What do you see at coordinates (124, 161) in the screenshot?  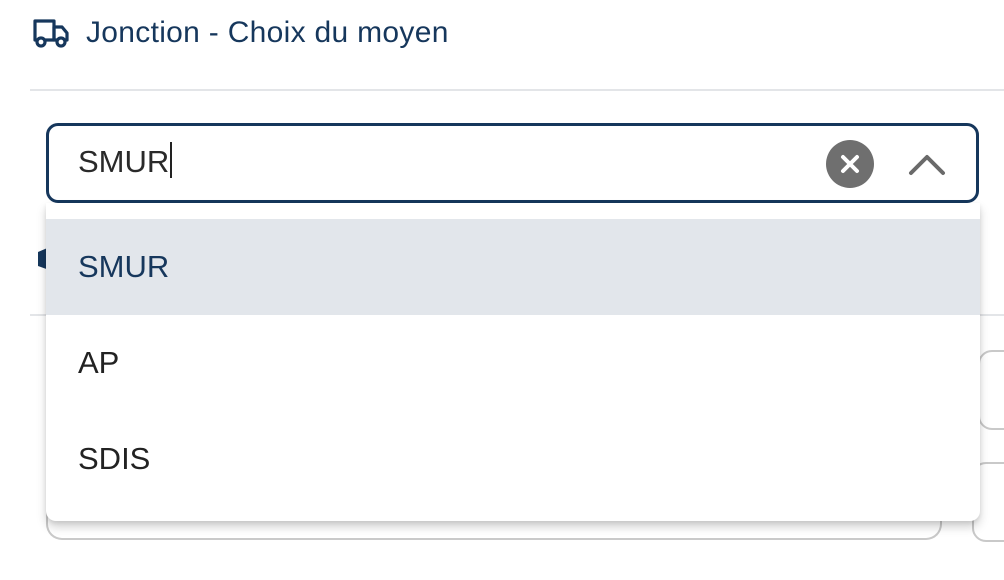 I see `search-input-value: SMUR` at bounding box center [124, 161].